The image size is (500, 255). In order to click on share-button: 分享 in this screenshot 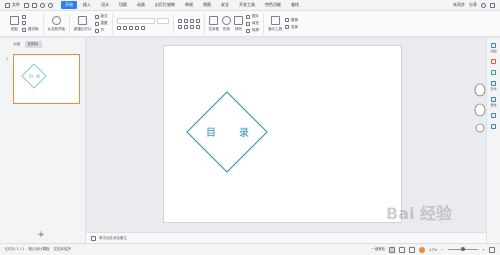, I will do `click(473, 5)`.